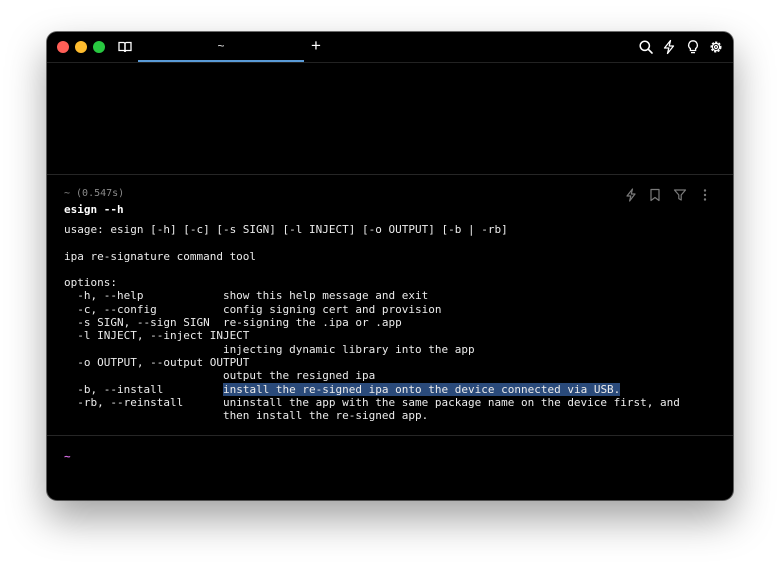  Describe the element at coordinates (390, 47) in the screenshot. I see `titlebar: ~ +` at that location.